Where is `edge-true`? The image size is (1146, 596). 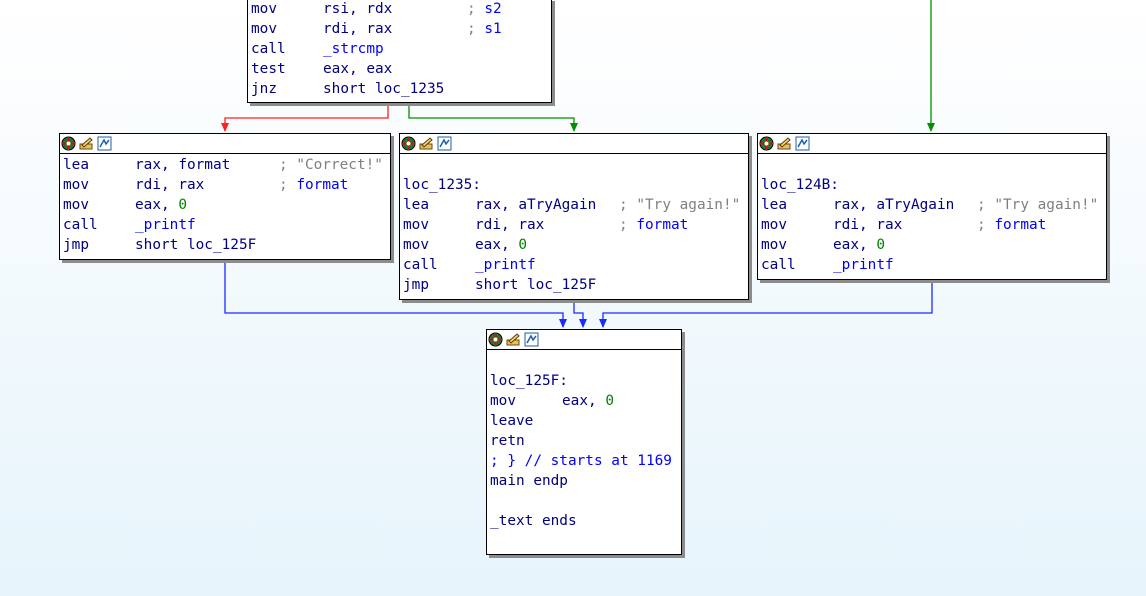 edge-true is located at coordinates (491, 117).